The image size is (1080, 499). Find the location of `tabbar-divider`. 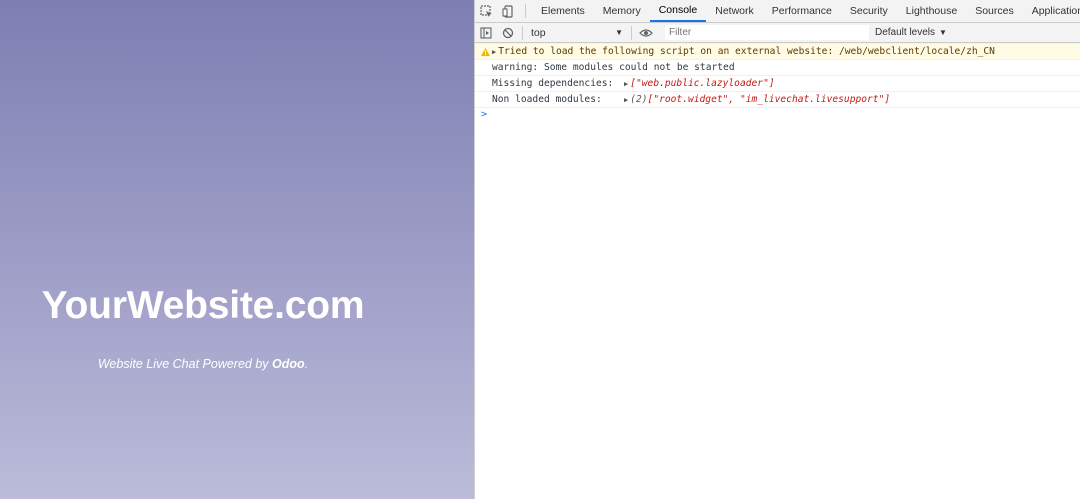

tabbar-divider is located at coordinates (525, 11).